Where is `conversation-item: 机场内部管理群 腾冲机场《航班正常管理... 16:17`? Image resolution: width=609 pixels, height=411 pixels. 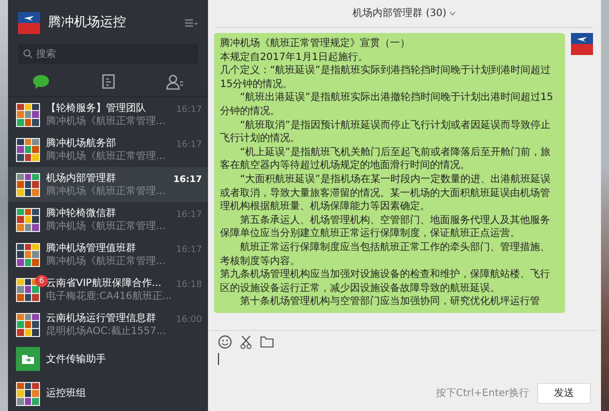 conversation-item: 机场内部管理群 腾冲机场《航班正常管理... 16:17 is located at coordinates (108, 184).